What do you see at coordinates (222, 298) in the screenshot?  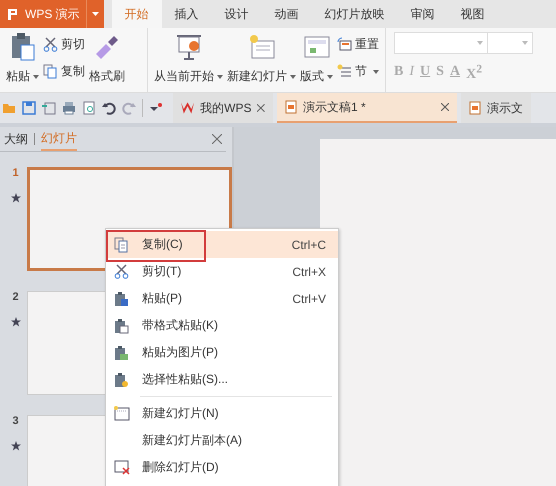 I see `menu-item: 粘贴(P) Ctrl+V` at bounding box center [222, 298].